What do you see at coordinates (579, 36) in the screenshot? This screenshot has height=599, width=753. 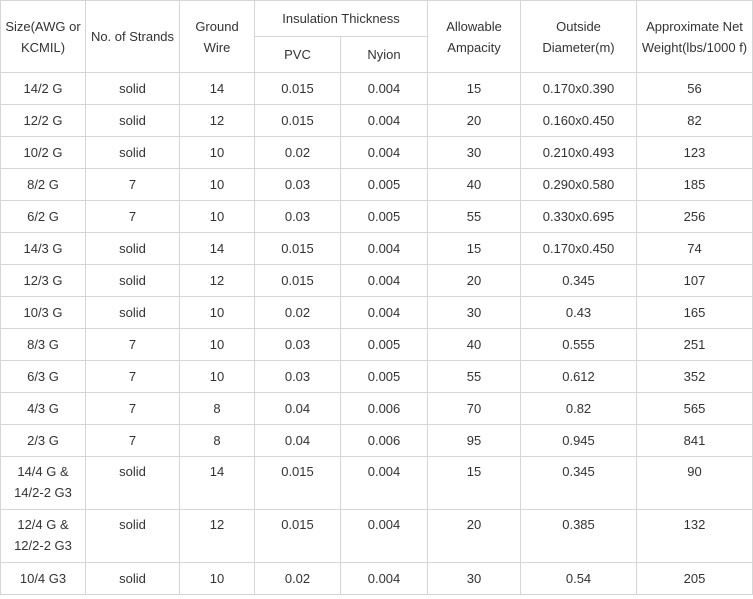 I see `header-outside-diameter: Outside Diameter(m)` at bounding box center [579, 36].